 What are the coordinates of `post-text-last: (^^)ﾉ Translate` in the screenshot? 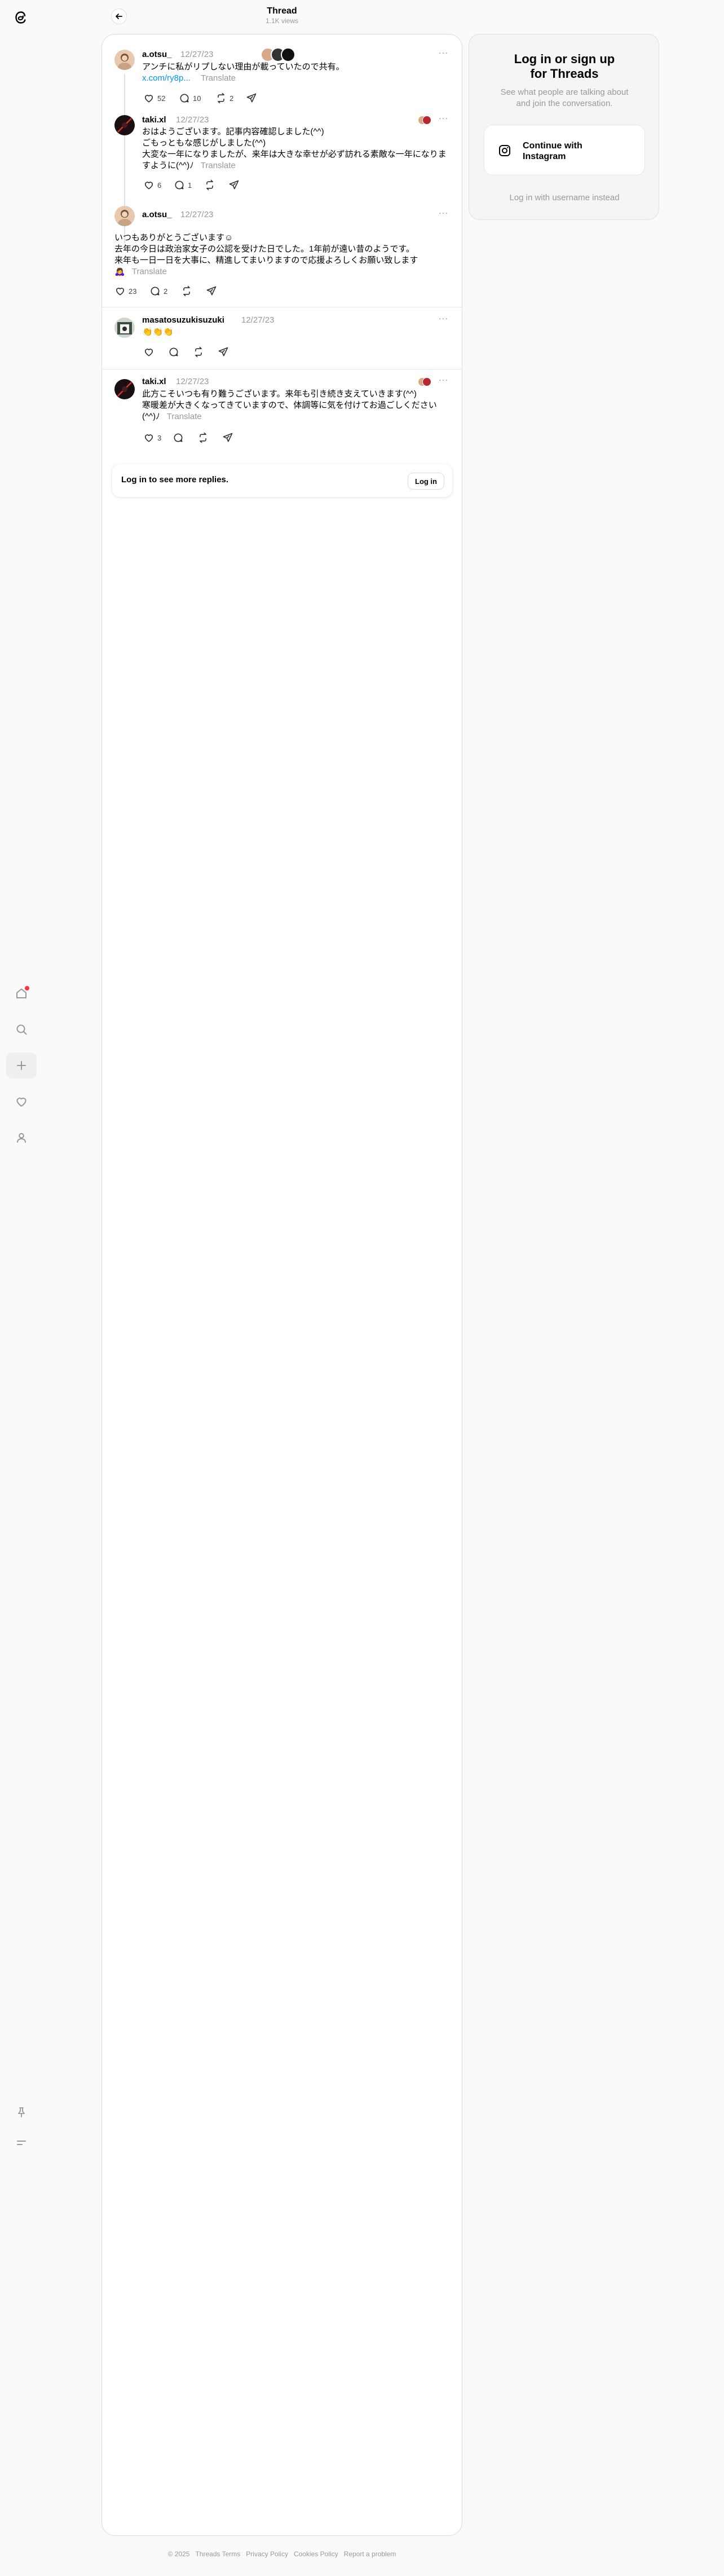 It's located at (172, 416).